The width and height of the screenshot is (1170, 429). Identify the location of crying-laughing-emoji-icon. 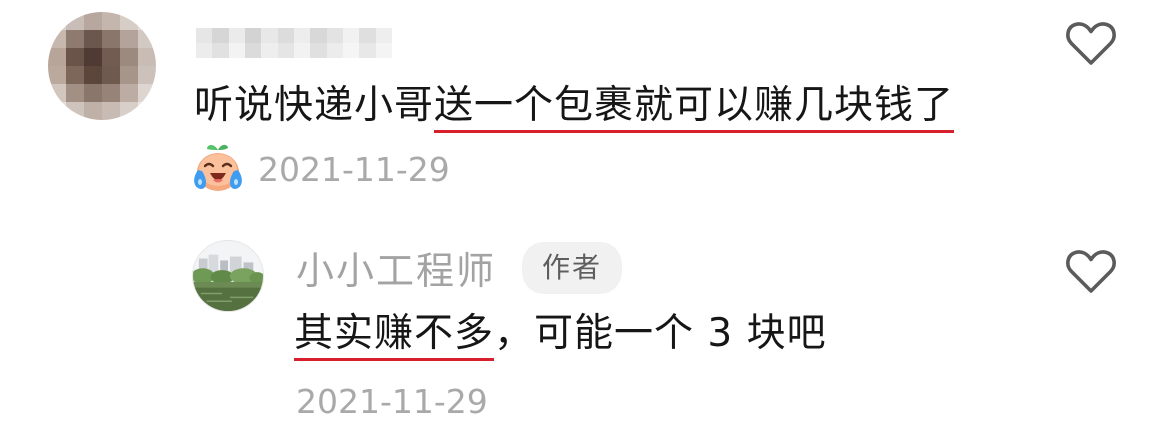
(218, 167).